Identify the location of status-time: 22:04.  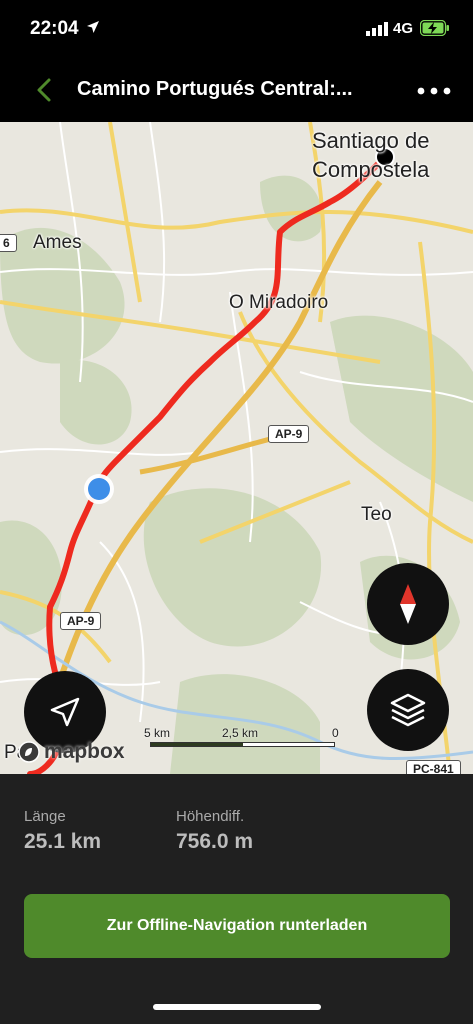
(54, 28).